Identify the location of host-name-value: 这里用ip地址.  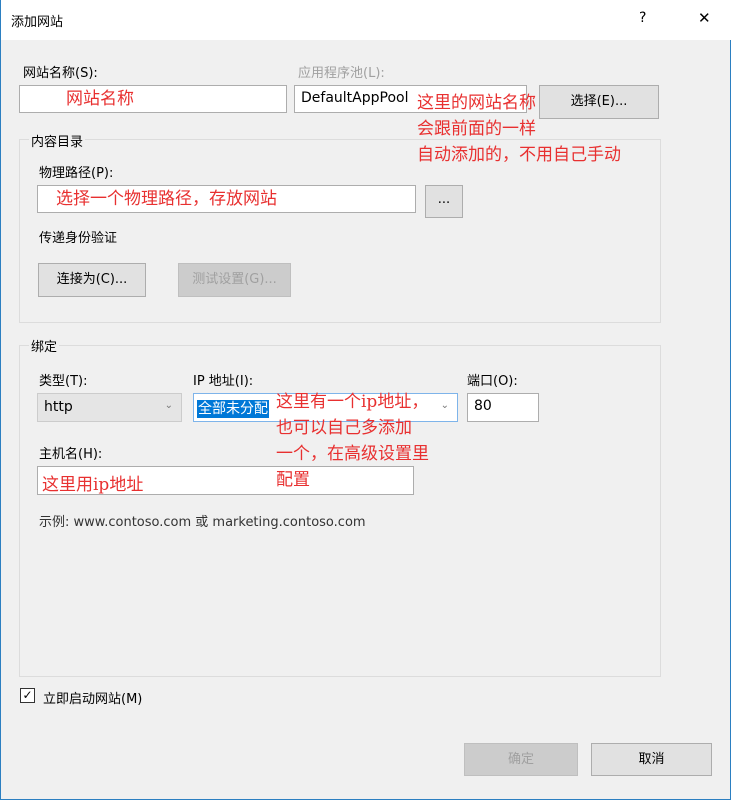
(93, 485).